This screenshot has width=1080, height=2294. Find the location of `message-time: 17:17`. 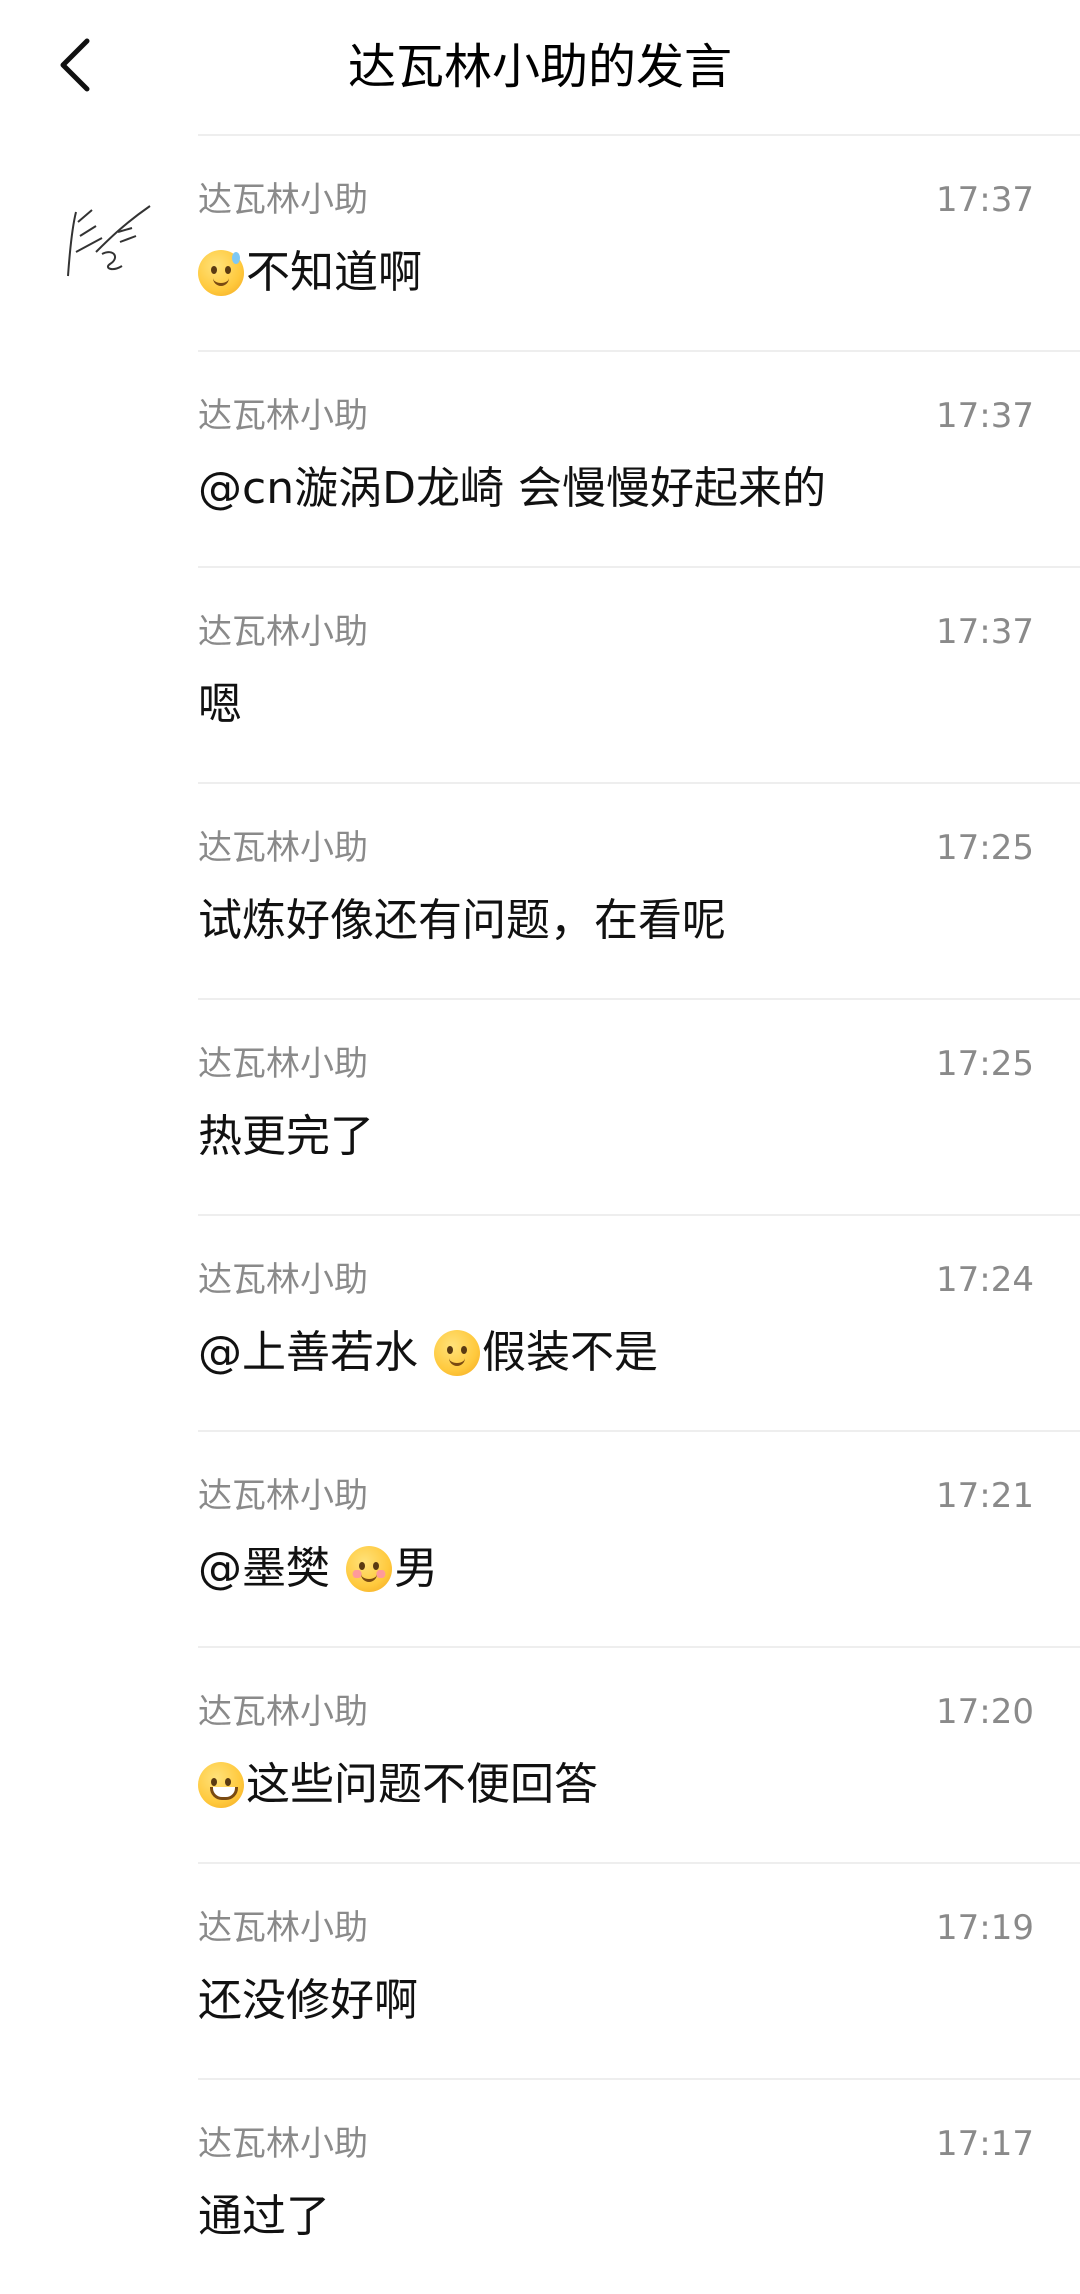

message-time: 17:17 is located at coordinates (985, 2144).